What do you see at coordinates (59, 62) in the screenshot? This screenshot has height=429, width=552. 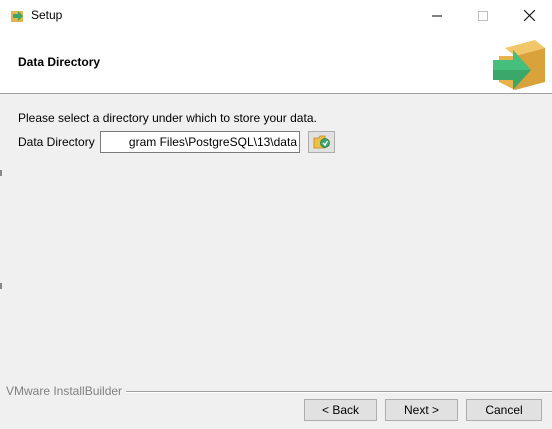 I see `page-title: Data Directory` at bounding box center [59, 62].